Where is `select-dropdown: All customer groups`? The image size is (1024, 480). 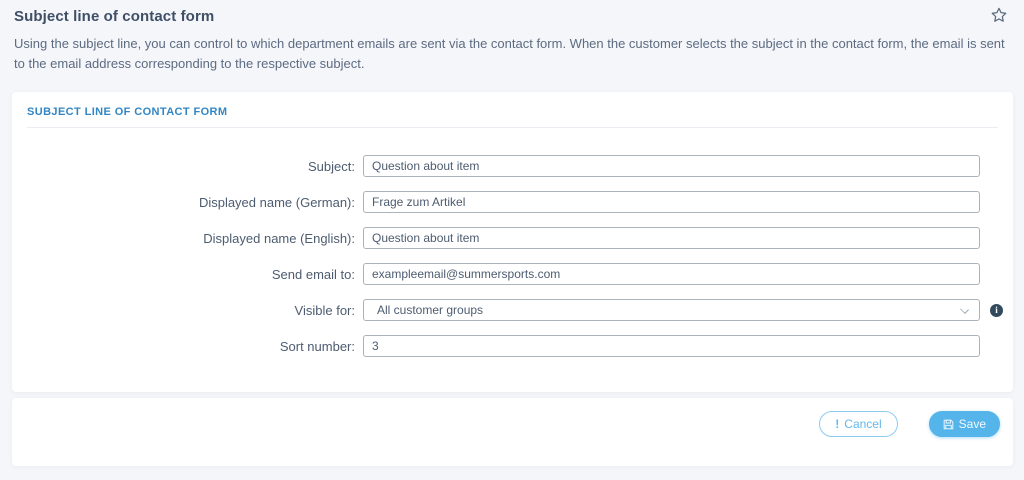
select-dropdown: All customer groups is located at coordinates (671, 310).